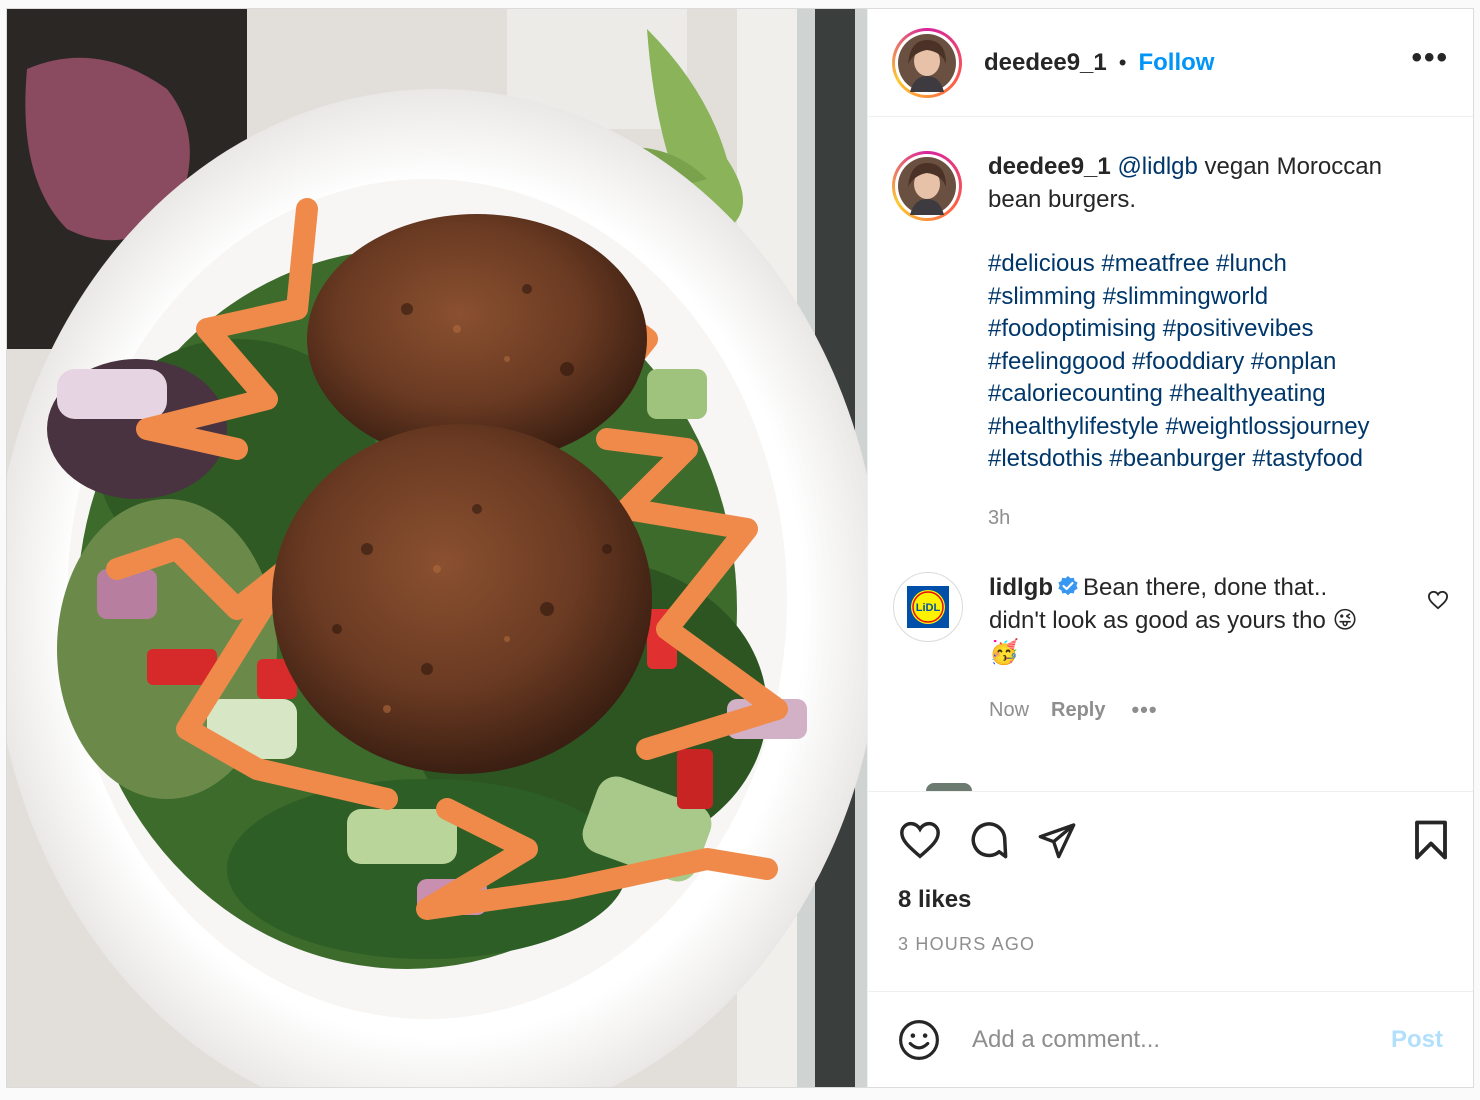  I want to click on post-header: deedee9_1 • Follow •••, so click(1170, 63).